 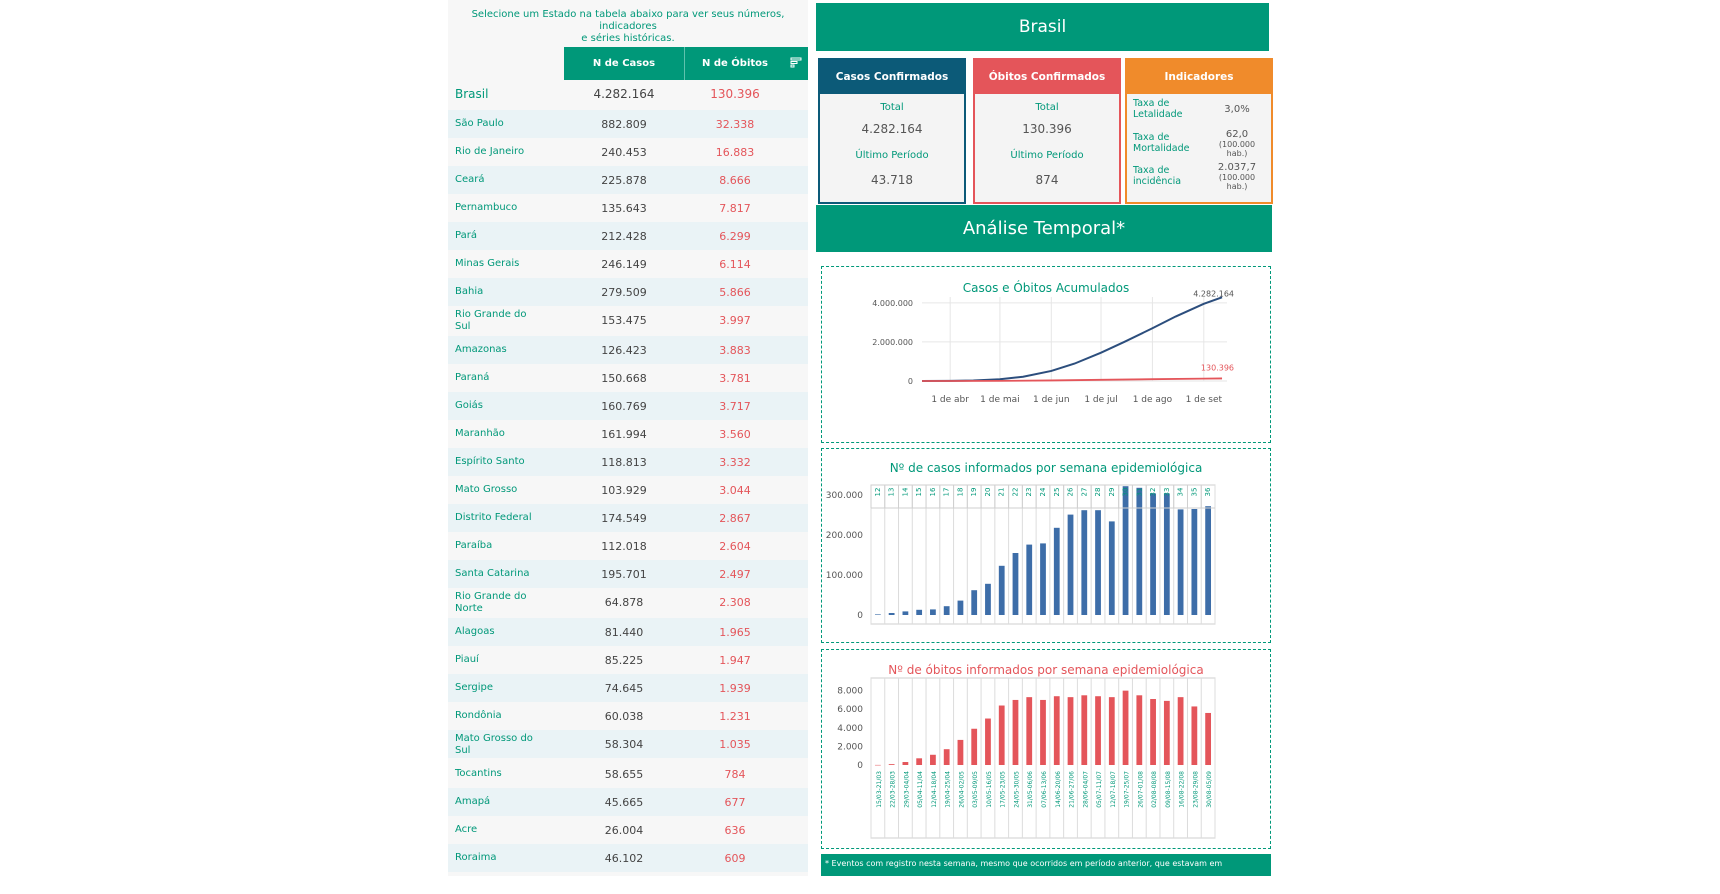 What do you see at coordinates (988, 492) in the screenshot?
I see `x-tick-label: 20` at bounding box center [988, 492].